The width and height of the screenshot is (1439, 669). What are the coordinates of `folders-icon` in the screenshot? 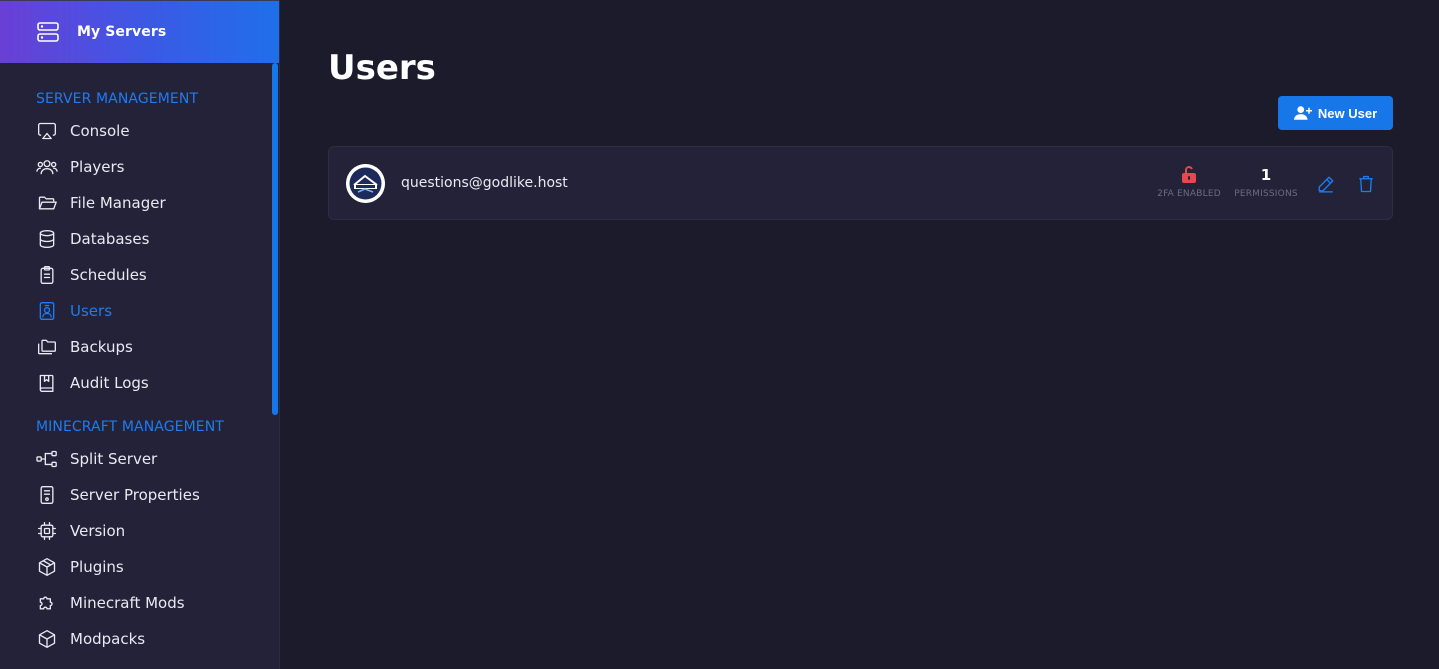 It's located at (47, 347).